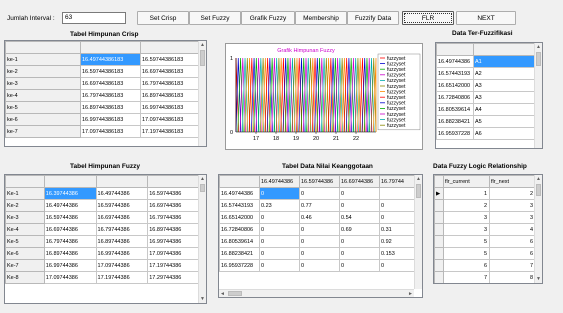 This screenshot has width=563, height=313. I want to click on chart-x-tick-label: 22, so click(356, 139).